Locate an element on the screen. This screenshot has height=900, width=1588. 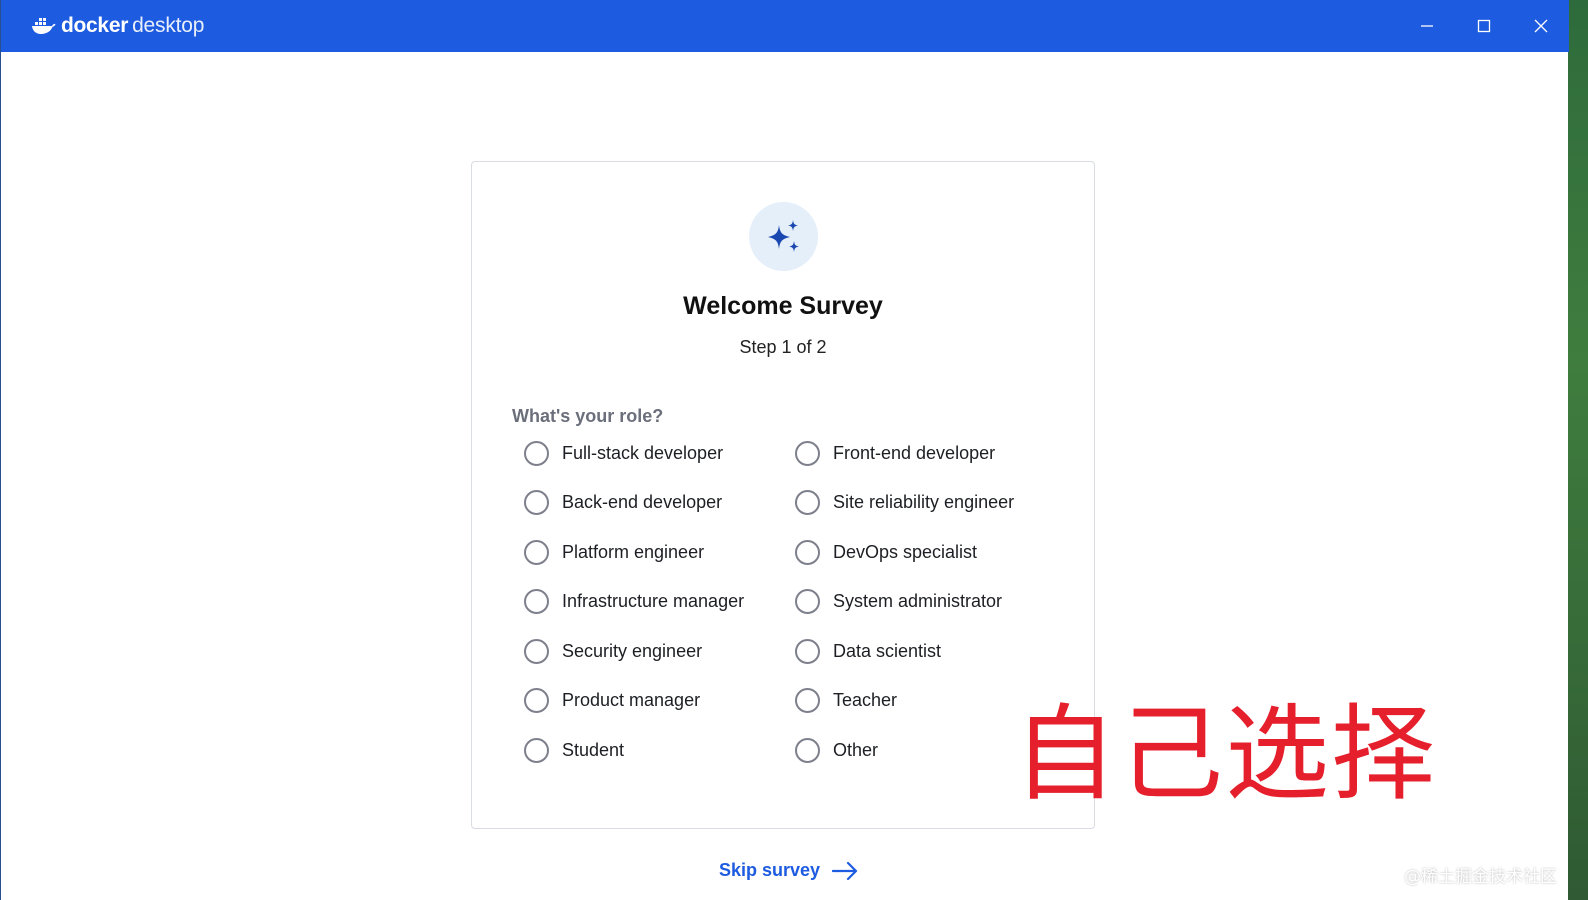
app-brand: docker desktop is located at coordinates (117, 26).